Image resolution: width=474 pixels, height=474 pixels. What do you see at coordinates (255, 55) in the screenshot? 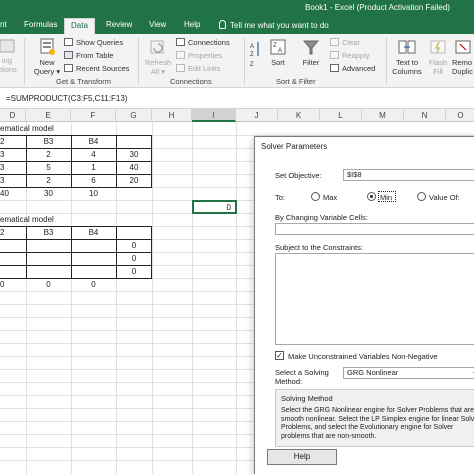
I see `sort-az-button: A Z Z` at bounding box center [255, 55].